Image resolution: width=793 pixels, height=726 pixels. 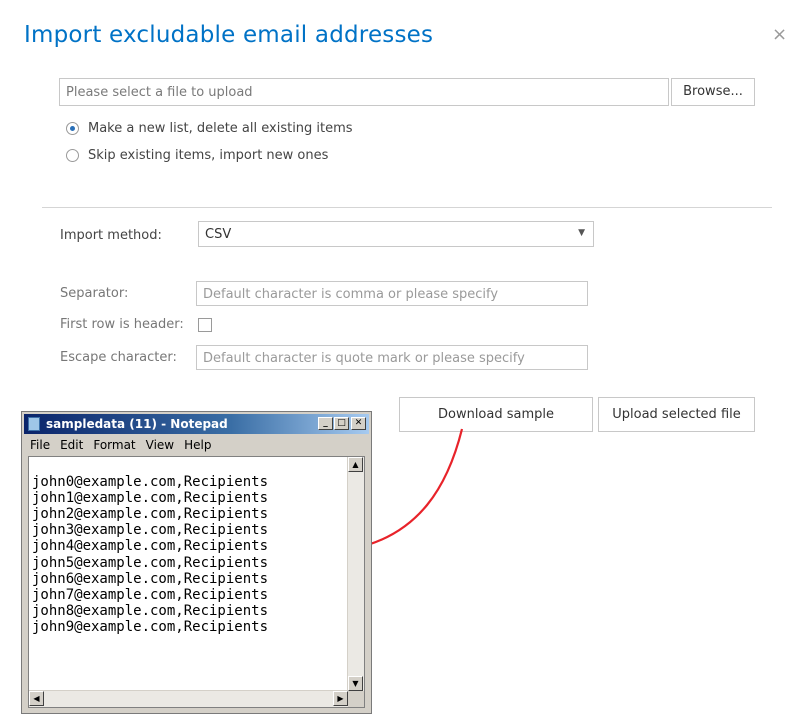 What do you see at coordinates (40, 445) in the screenshot?
I see `menu-file: File` at bounding box center [40, 445].